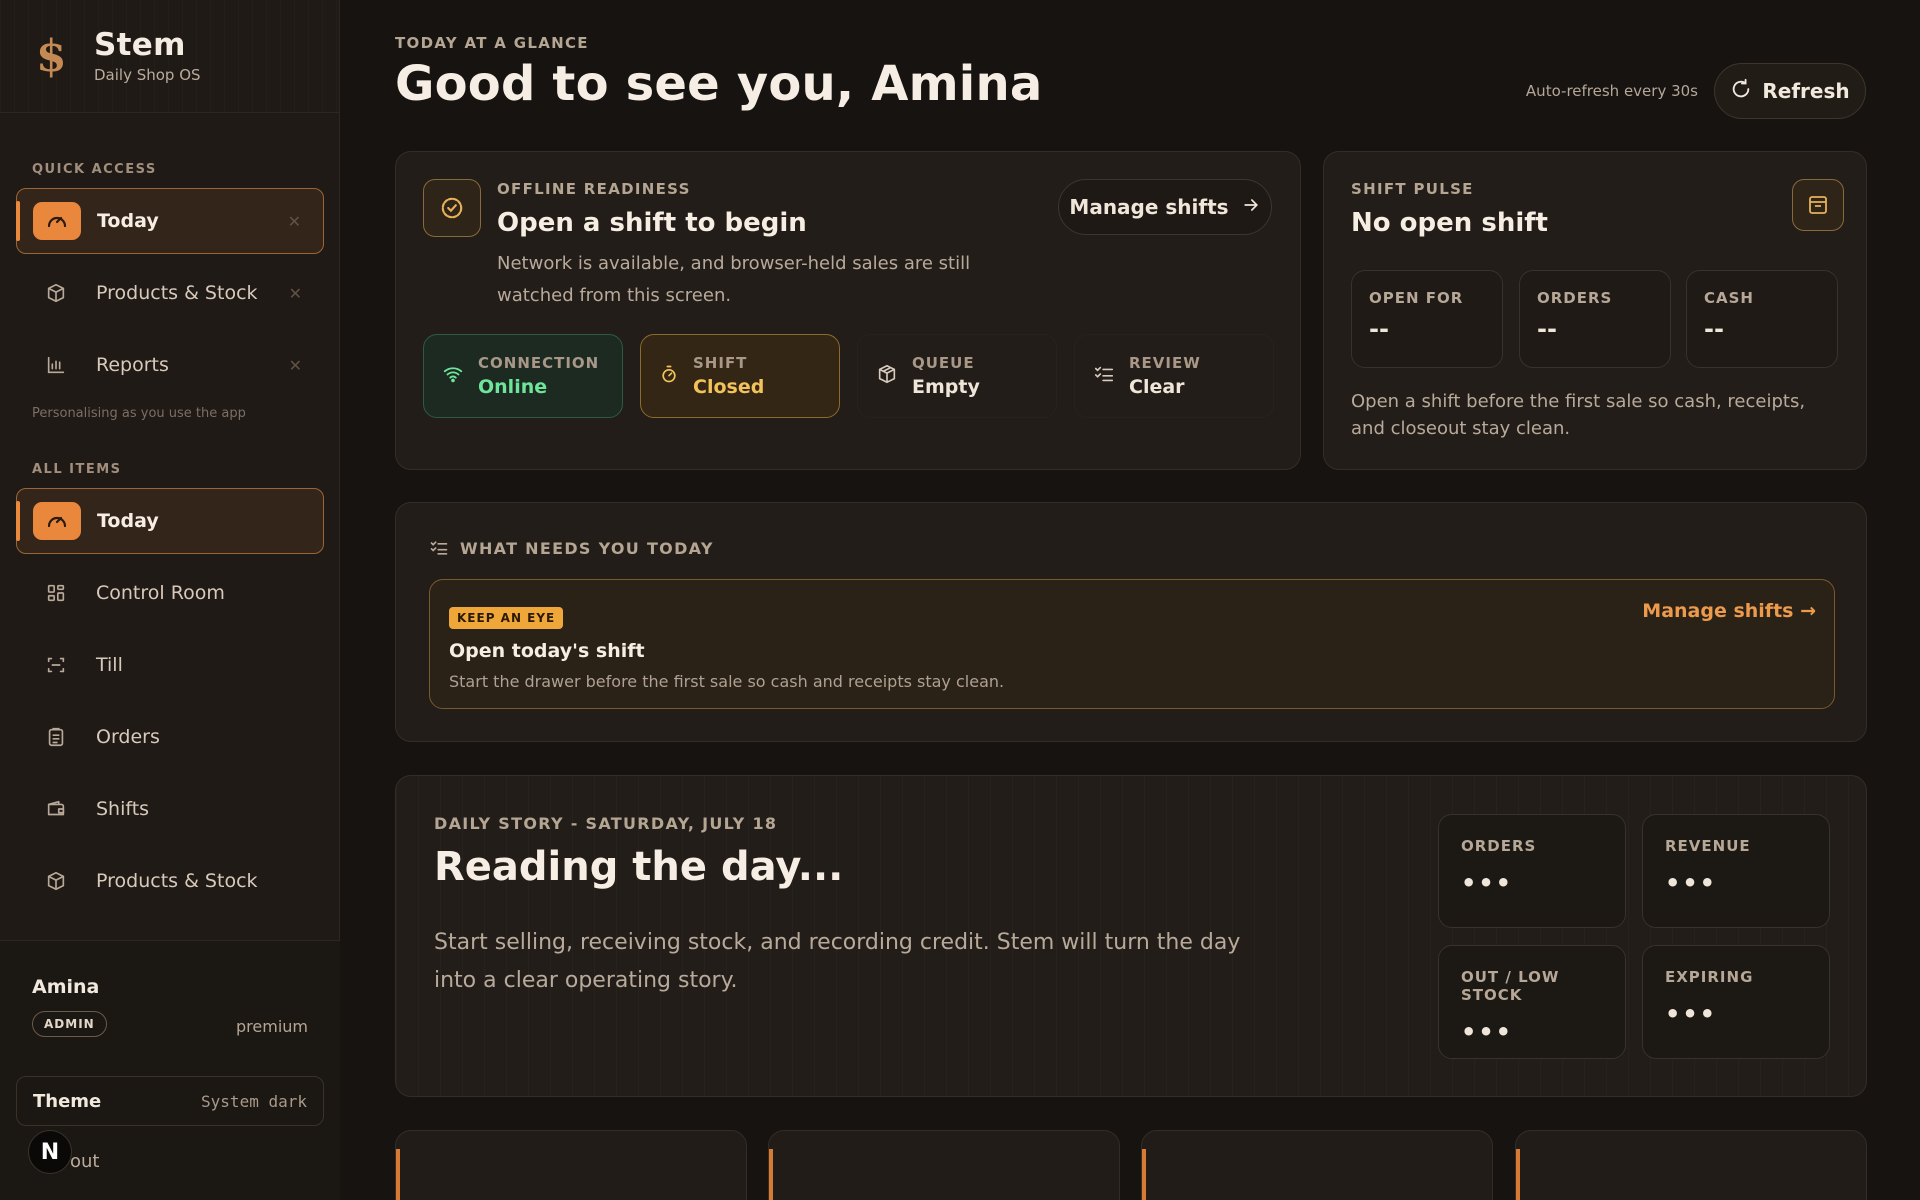  I want to click on sidebar-item-label: Products & Stock, so click(177, 881).